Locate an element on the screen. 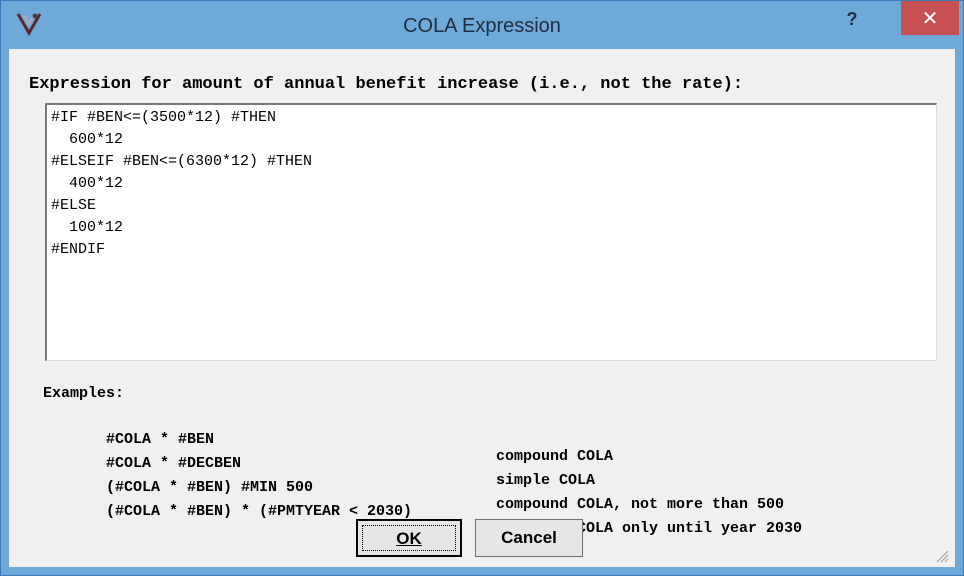 This screenshot has width=964, height=576. example-expression: (#COLA * #BEN) #MIN 500 is located at coordinates (210, 487).